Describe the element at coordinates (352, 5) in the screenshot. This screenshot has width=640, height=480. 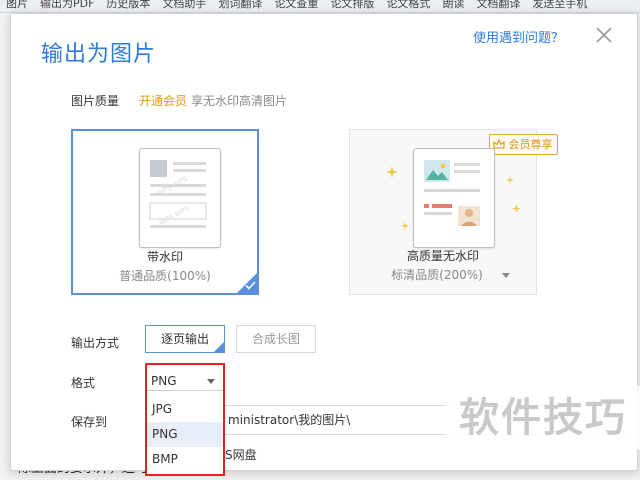
I see `toolbar-item: 论文排版` at that location.